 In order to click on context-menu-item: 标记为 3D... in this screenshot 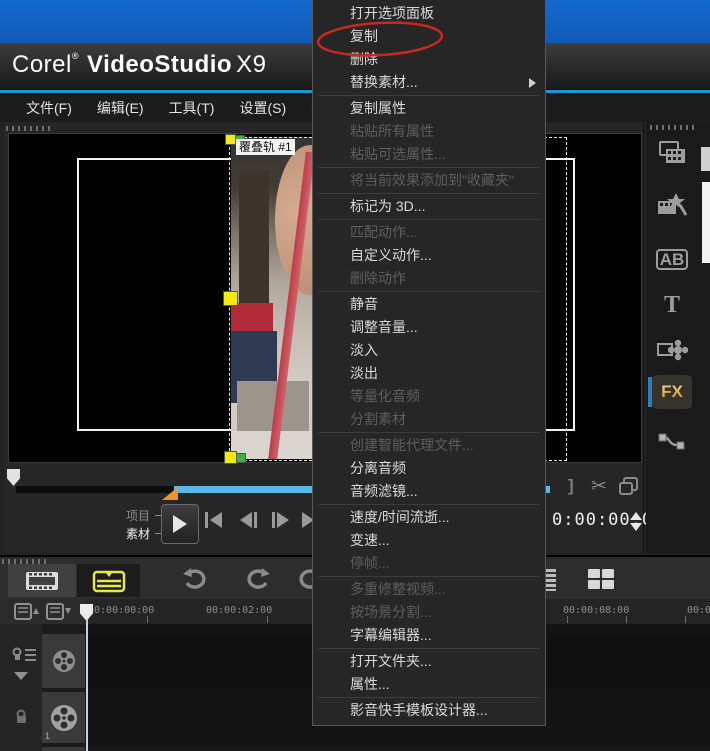, I will do `click(429, 206)`.